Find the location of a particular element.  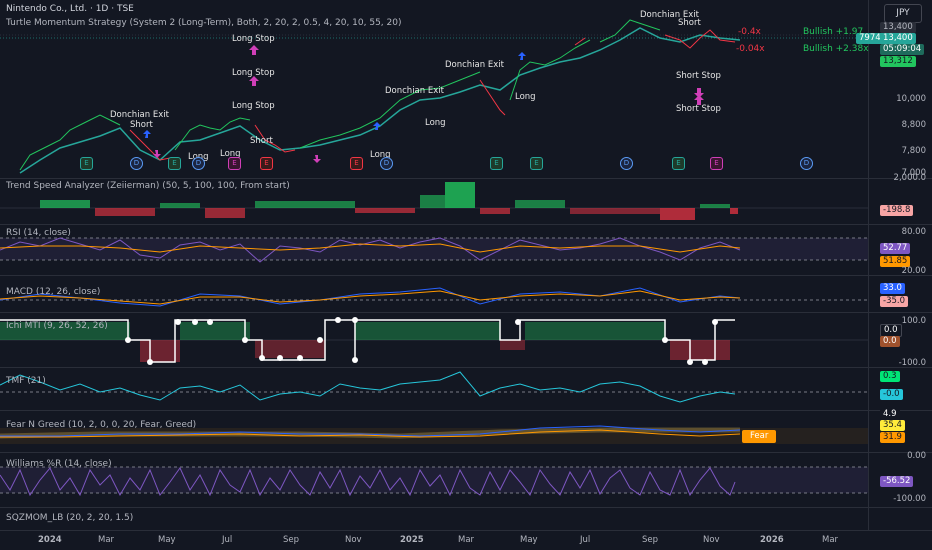

macd-value: 33.0 is located at coordinates (892, 288).